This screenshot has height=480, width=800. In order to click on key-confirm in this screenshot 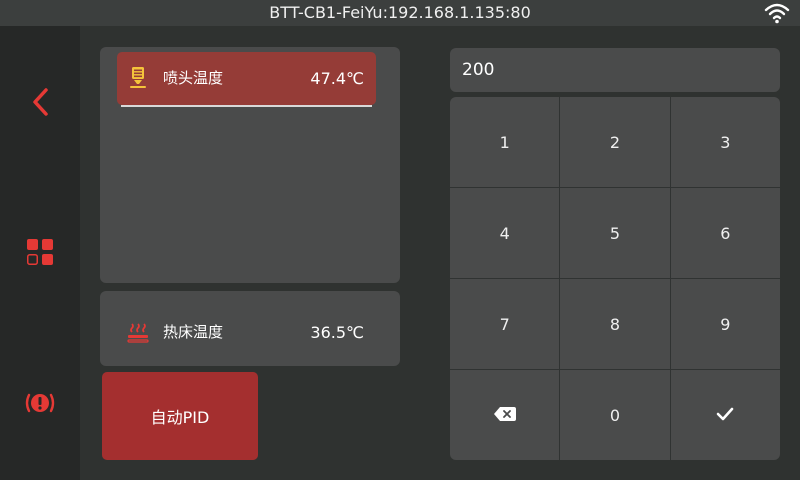, I will do `click(725, 415)`.